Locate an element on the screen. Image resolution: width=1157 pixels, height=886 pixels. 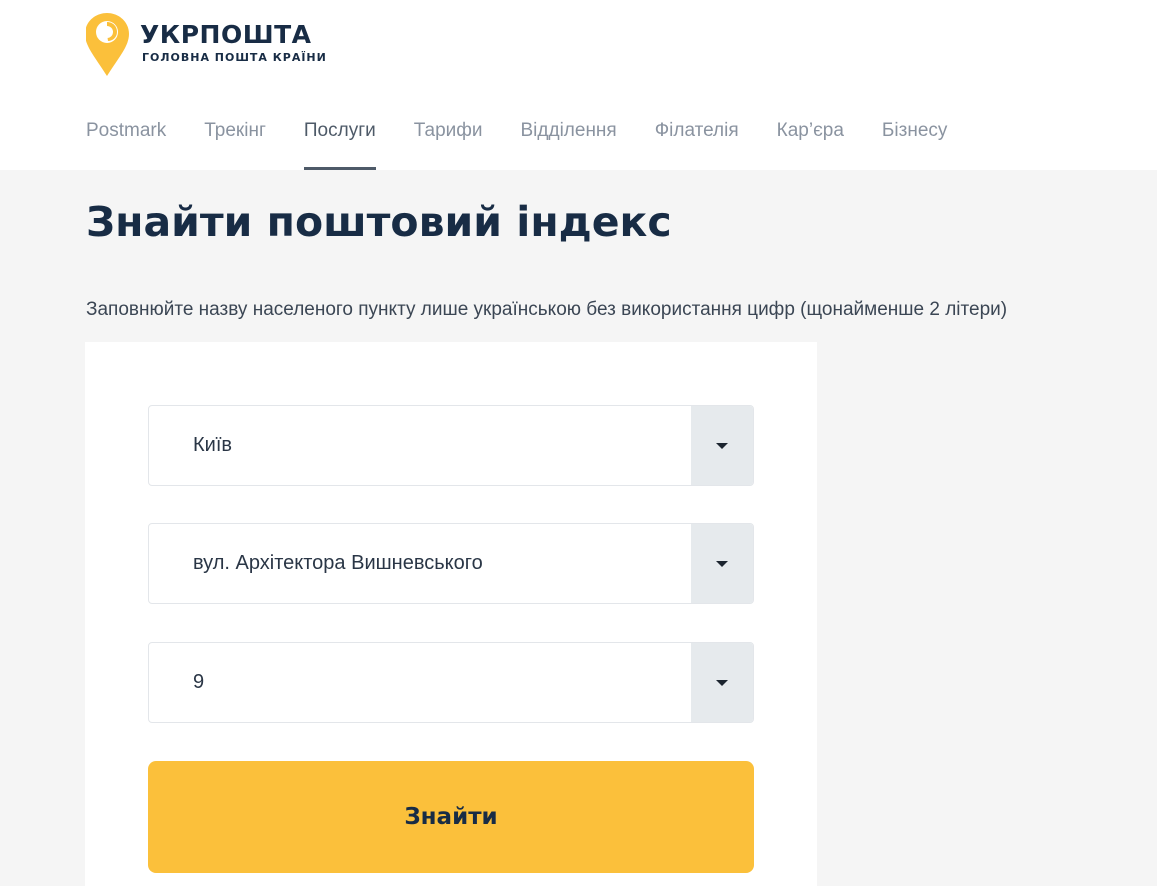
nav-item-business: Бізнесу is located at coordinates (914, 144).